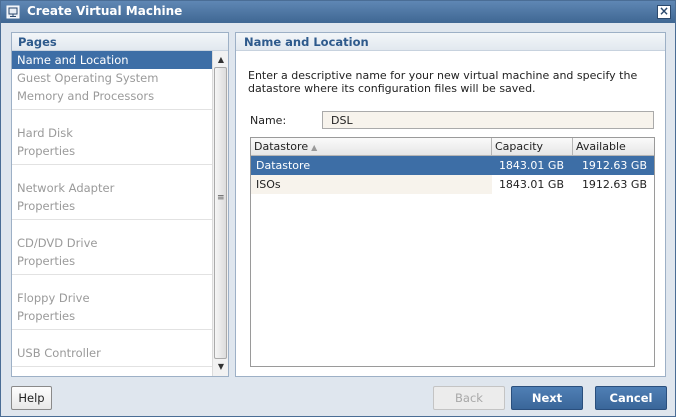  Describe the element at coordinates (112, 133) in the screenshot. I see `page-item: Hard Disk` at that location.